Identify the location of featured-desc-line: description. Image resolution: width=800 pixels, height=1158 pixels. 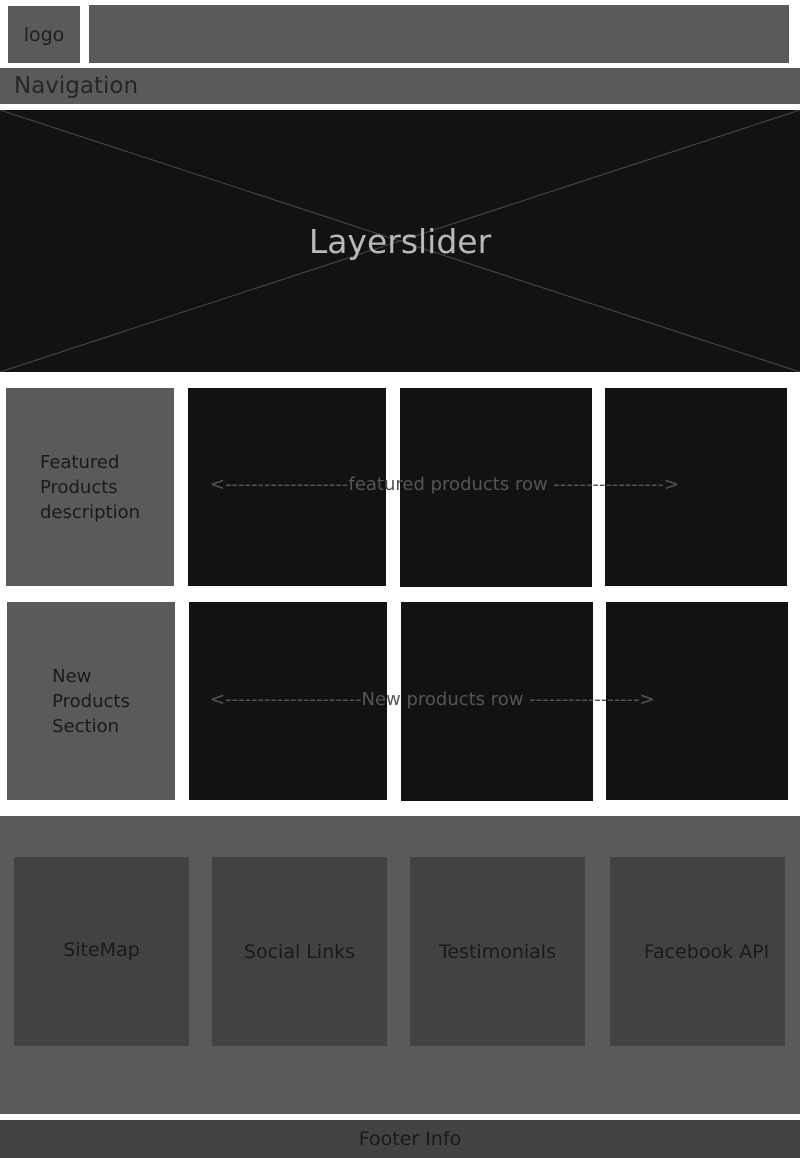
(90, 512).